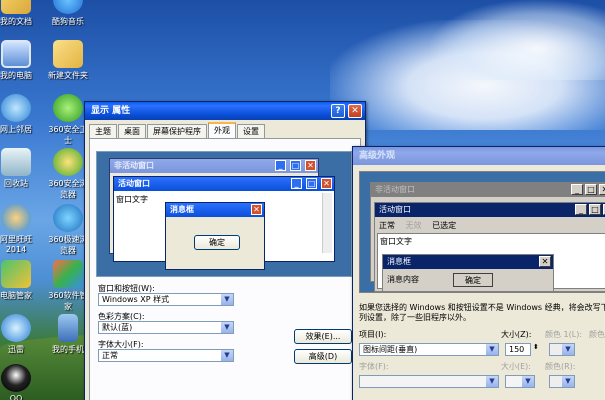  What do you see at coordinates (68, 218) in the screenshot?
I see `360-speed-browser-icon` at bounding box center [68, 218].